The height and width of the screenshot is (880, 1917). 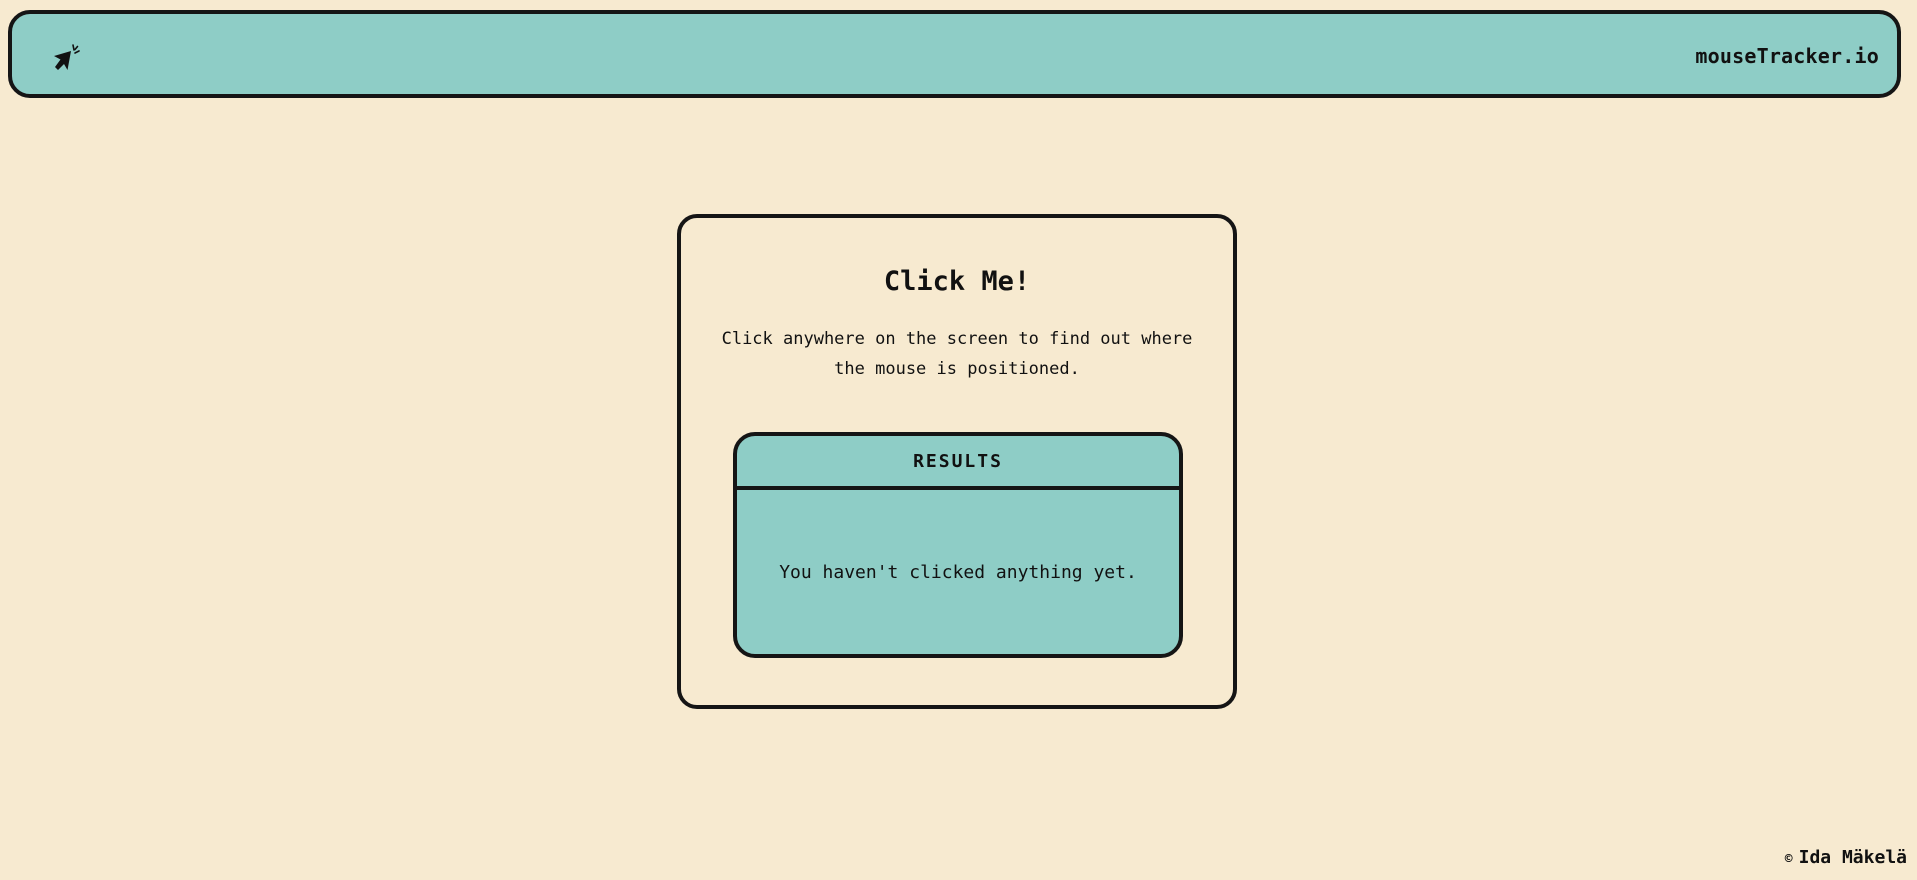 I want to click on card-title: Click Me!, so click(x=957, y=281).